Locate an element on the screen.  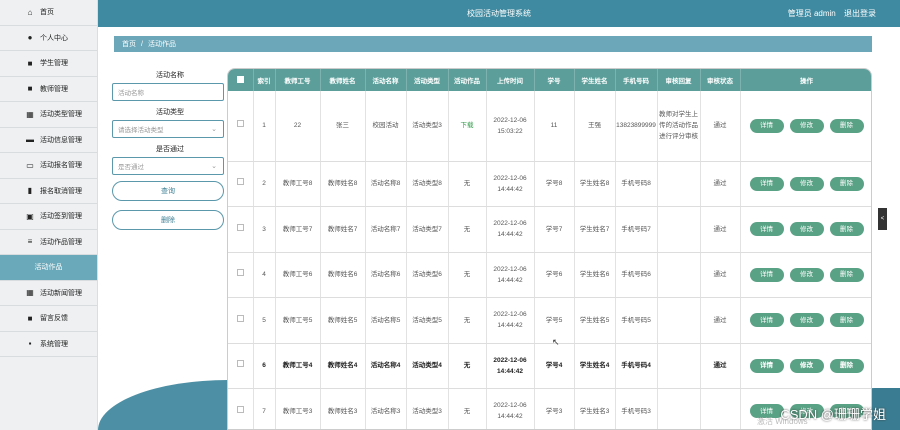
monitor-icon: ▬ is located at coordinates (30, 140).